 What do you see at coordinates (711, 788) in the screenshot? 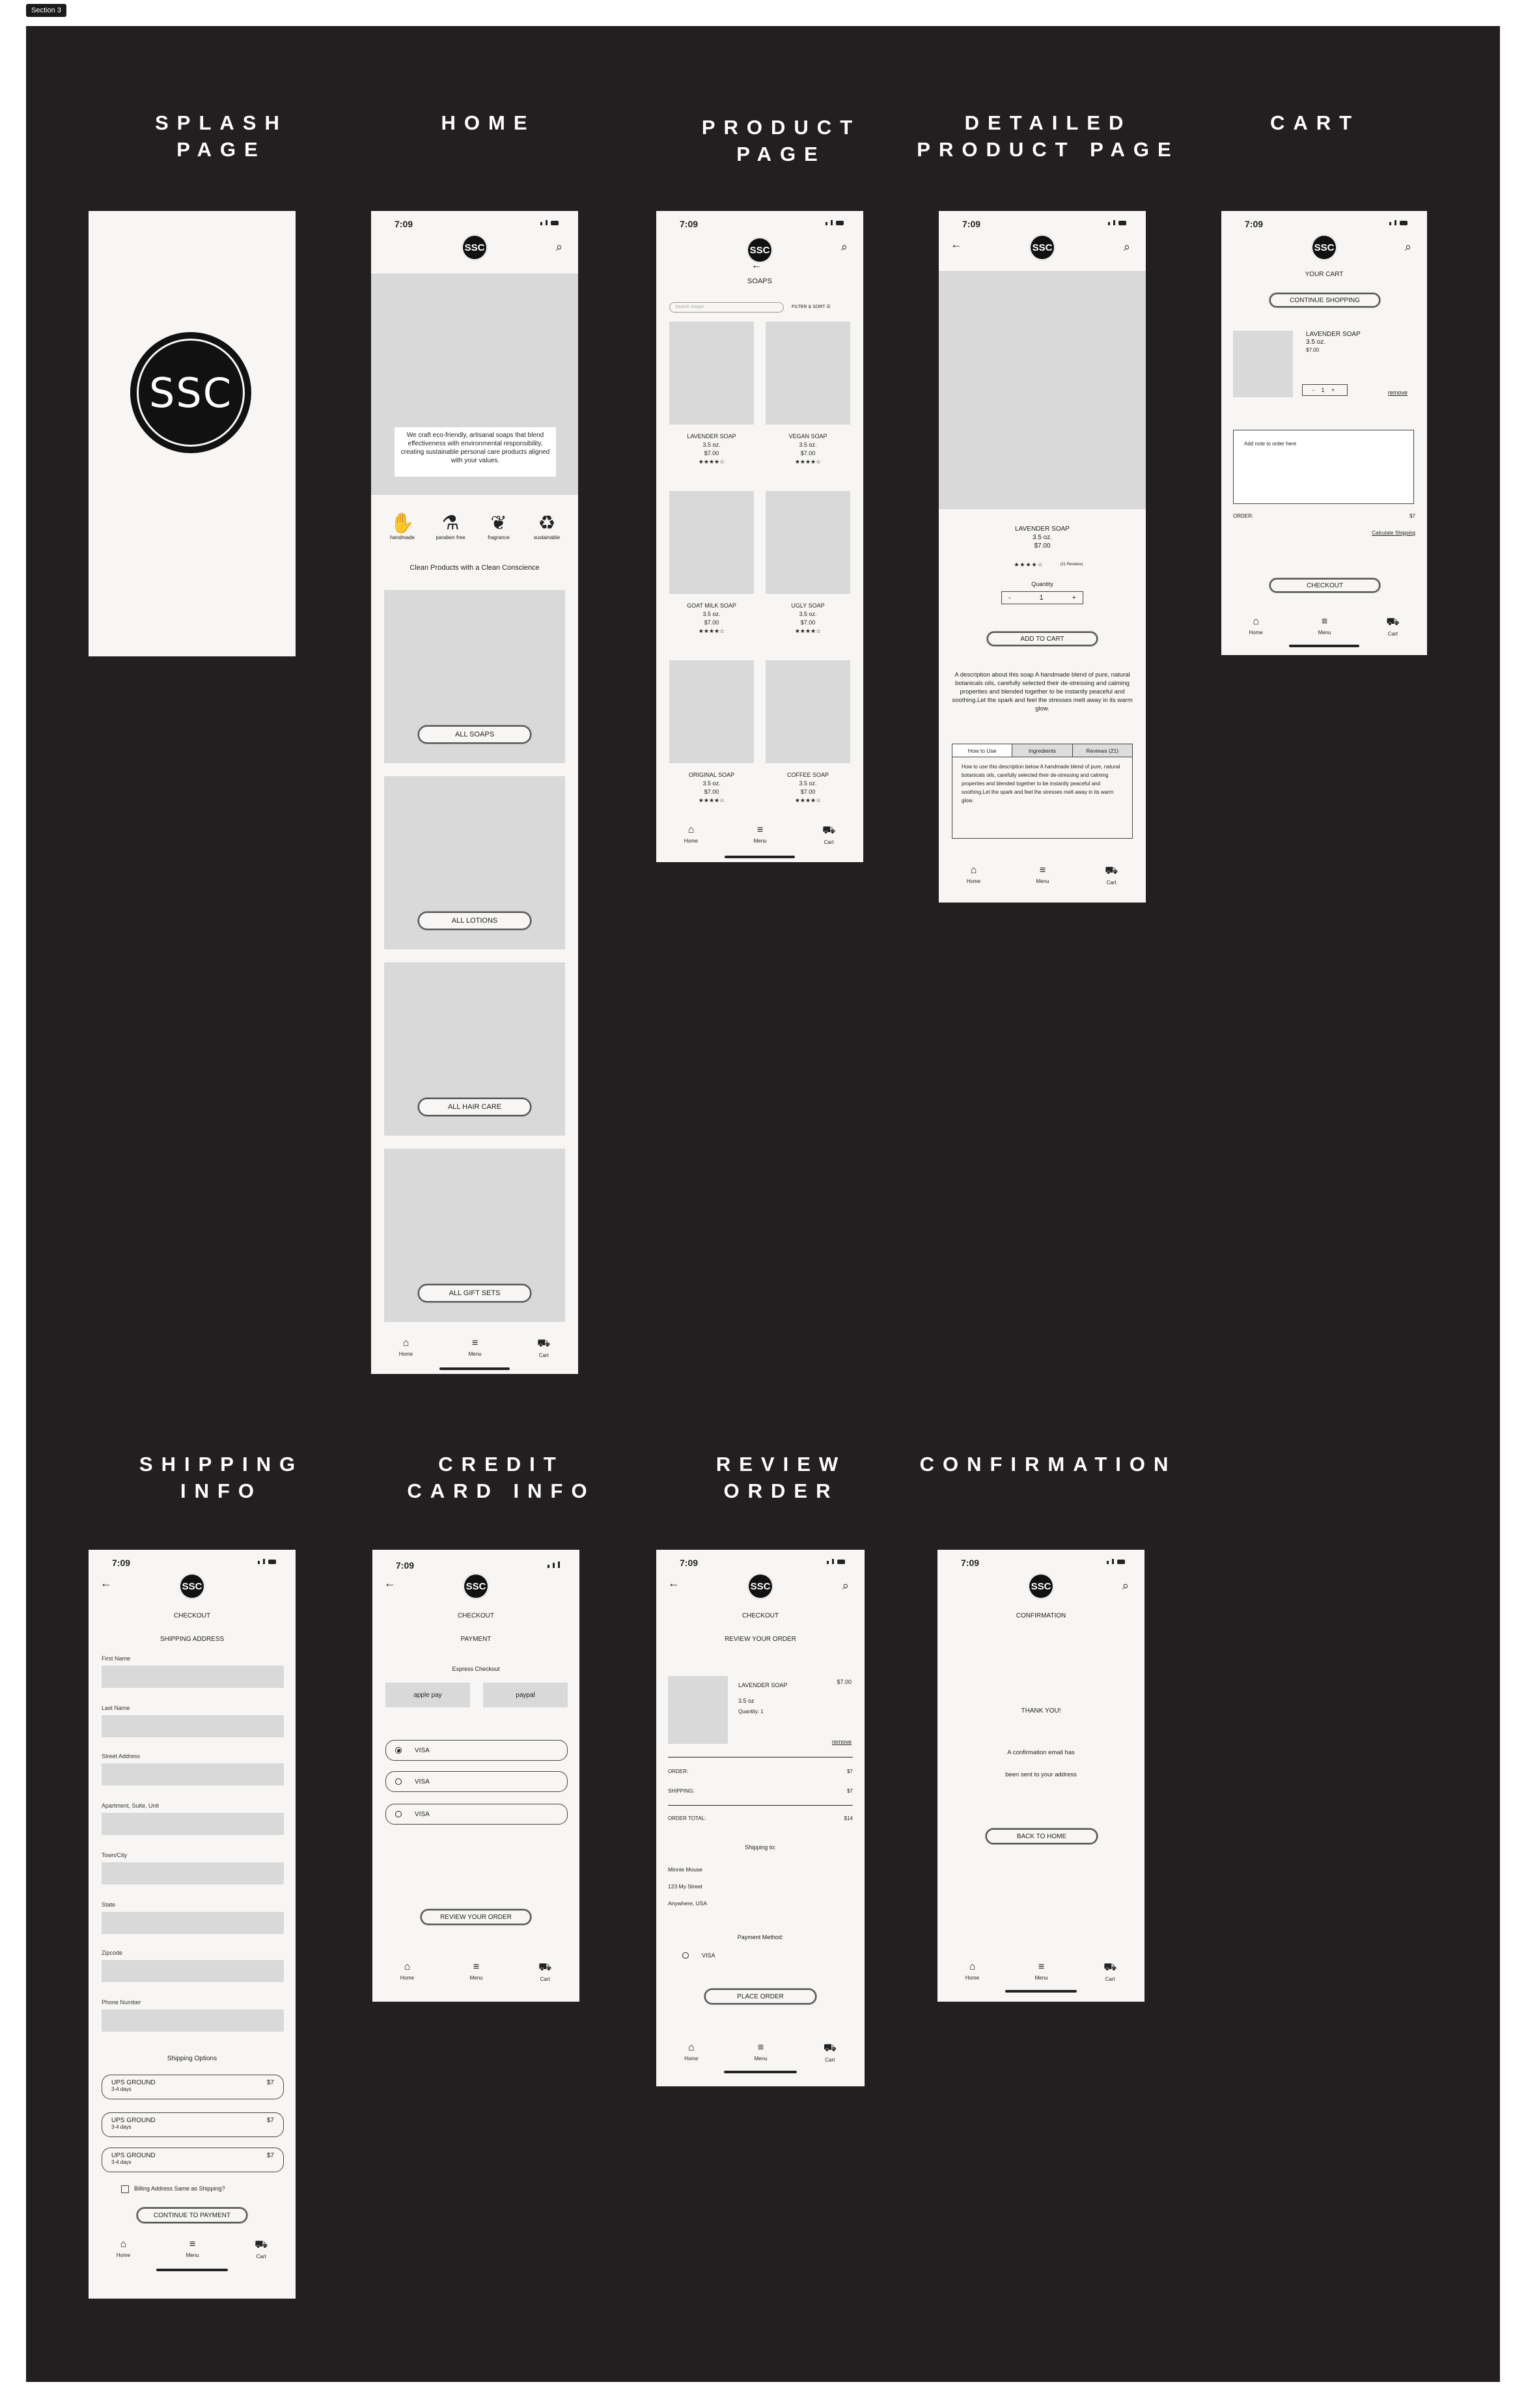
I see `product-card-info: ORIGINAL SOAP 3.5 oz. $7.00 ★★★★☆` at bounding box center [711, 788].